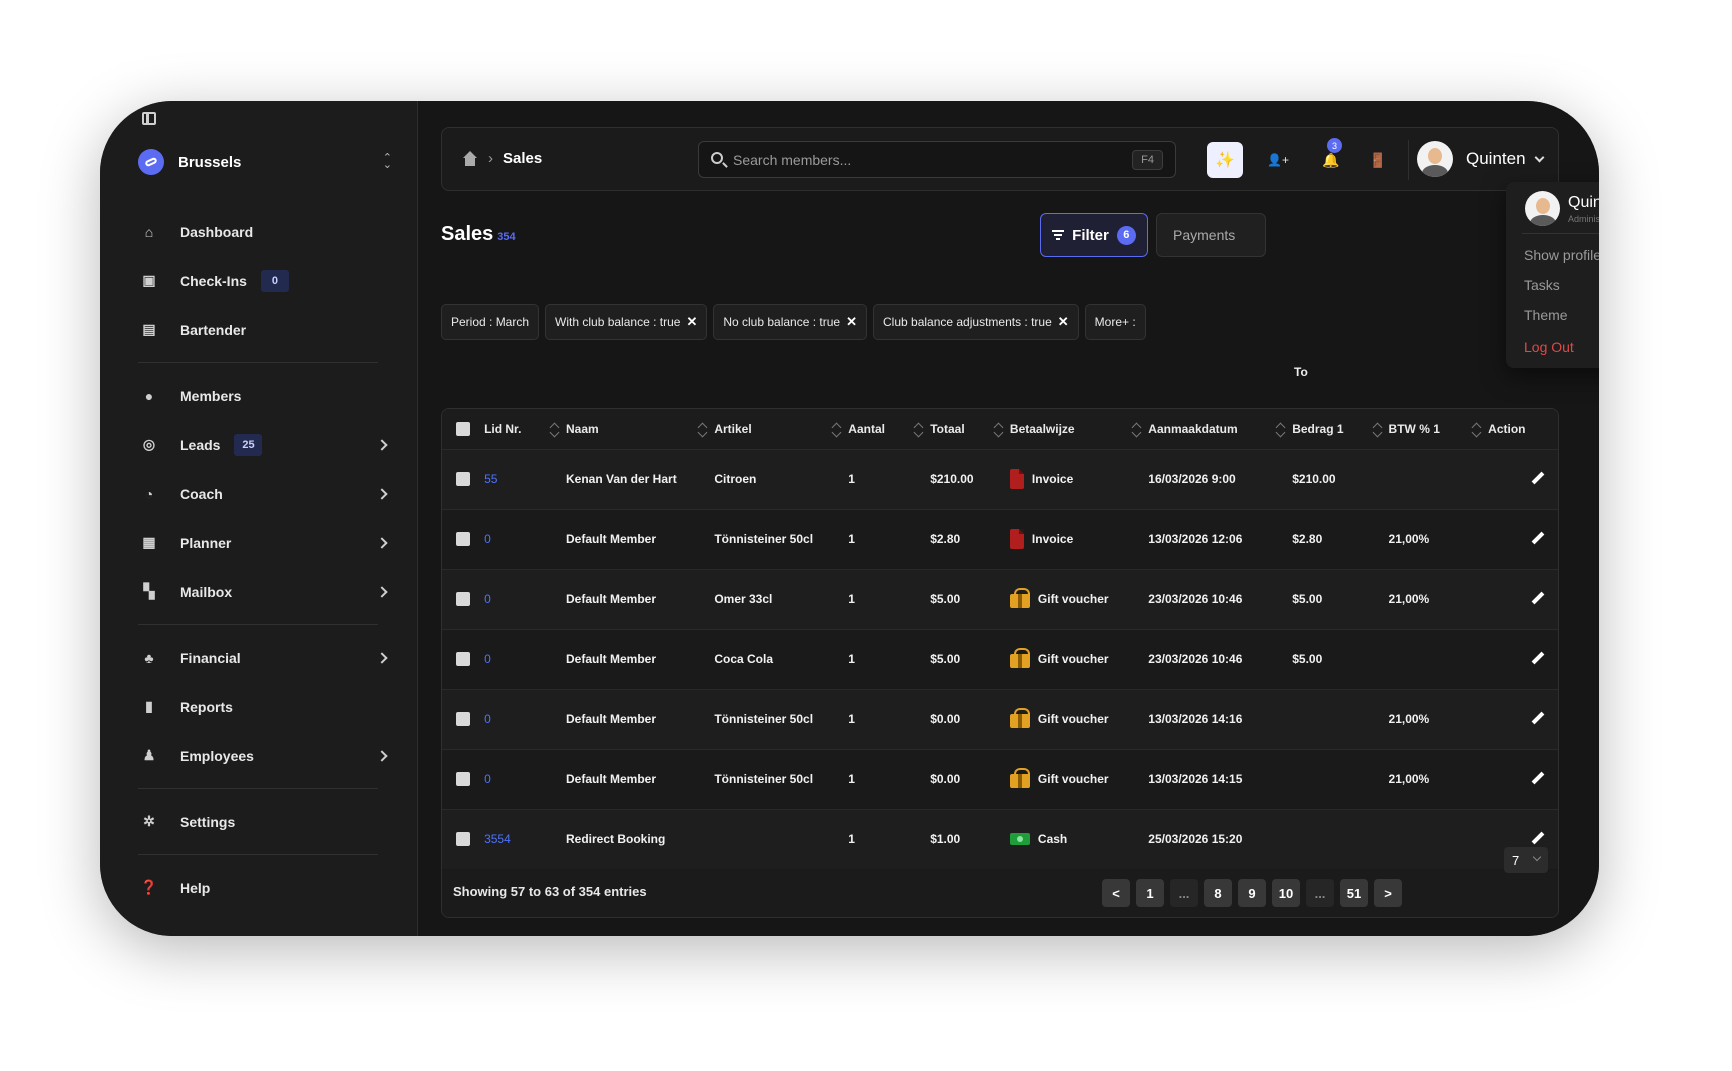 This screenshot has width=1732, height=1071. Describe the element at coordinates (265, 821) in the screenshot. I see `sidebar-item-settings: ✲ Settings` at that location.